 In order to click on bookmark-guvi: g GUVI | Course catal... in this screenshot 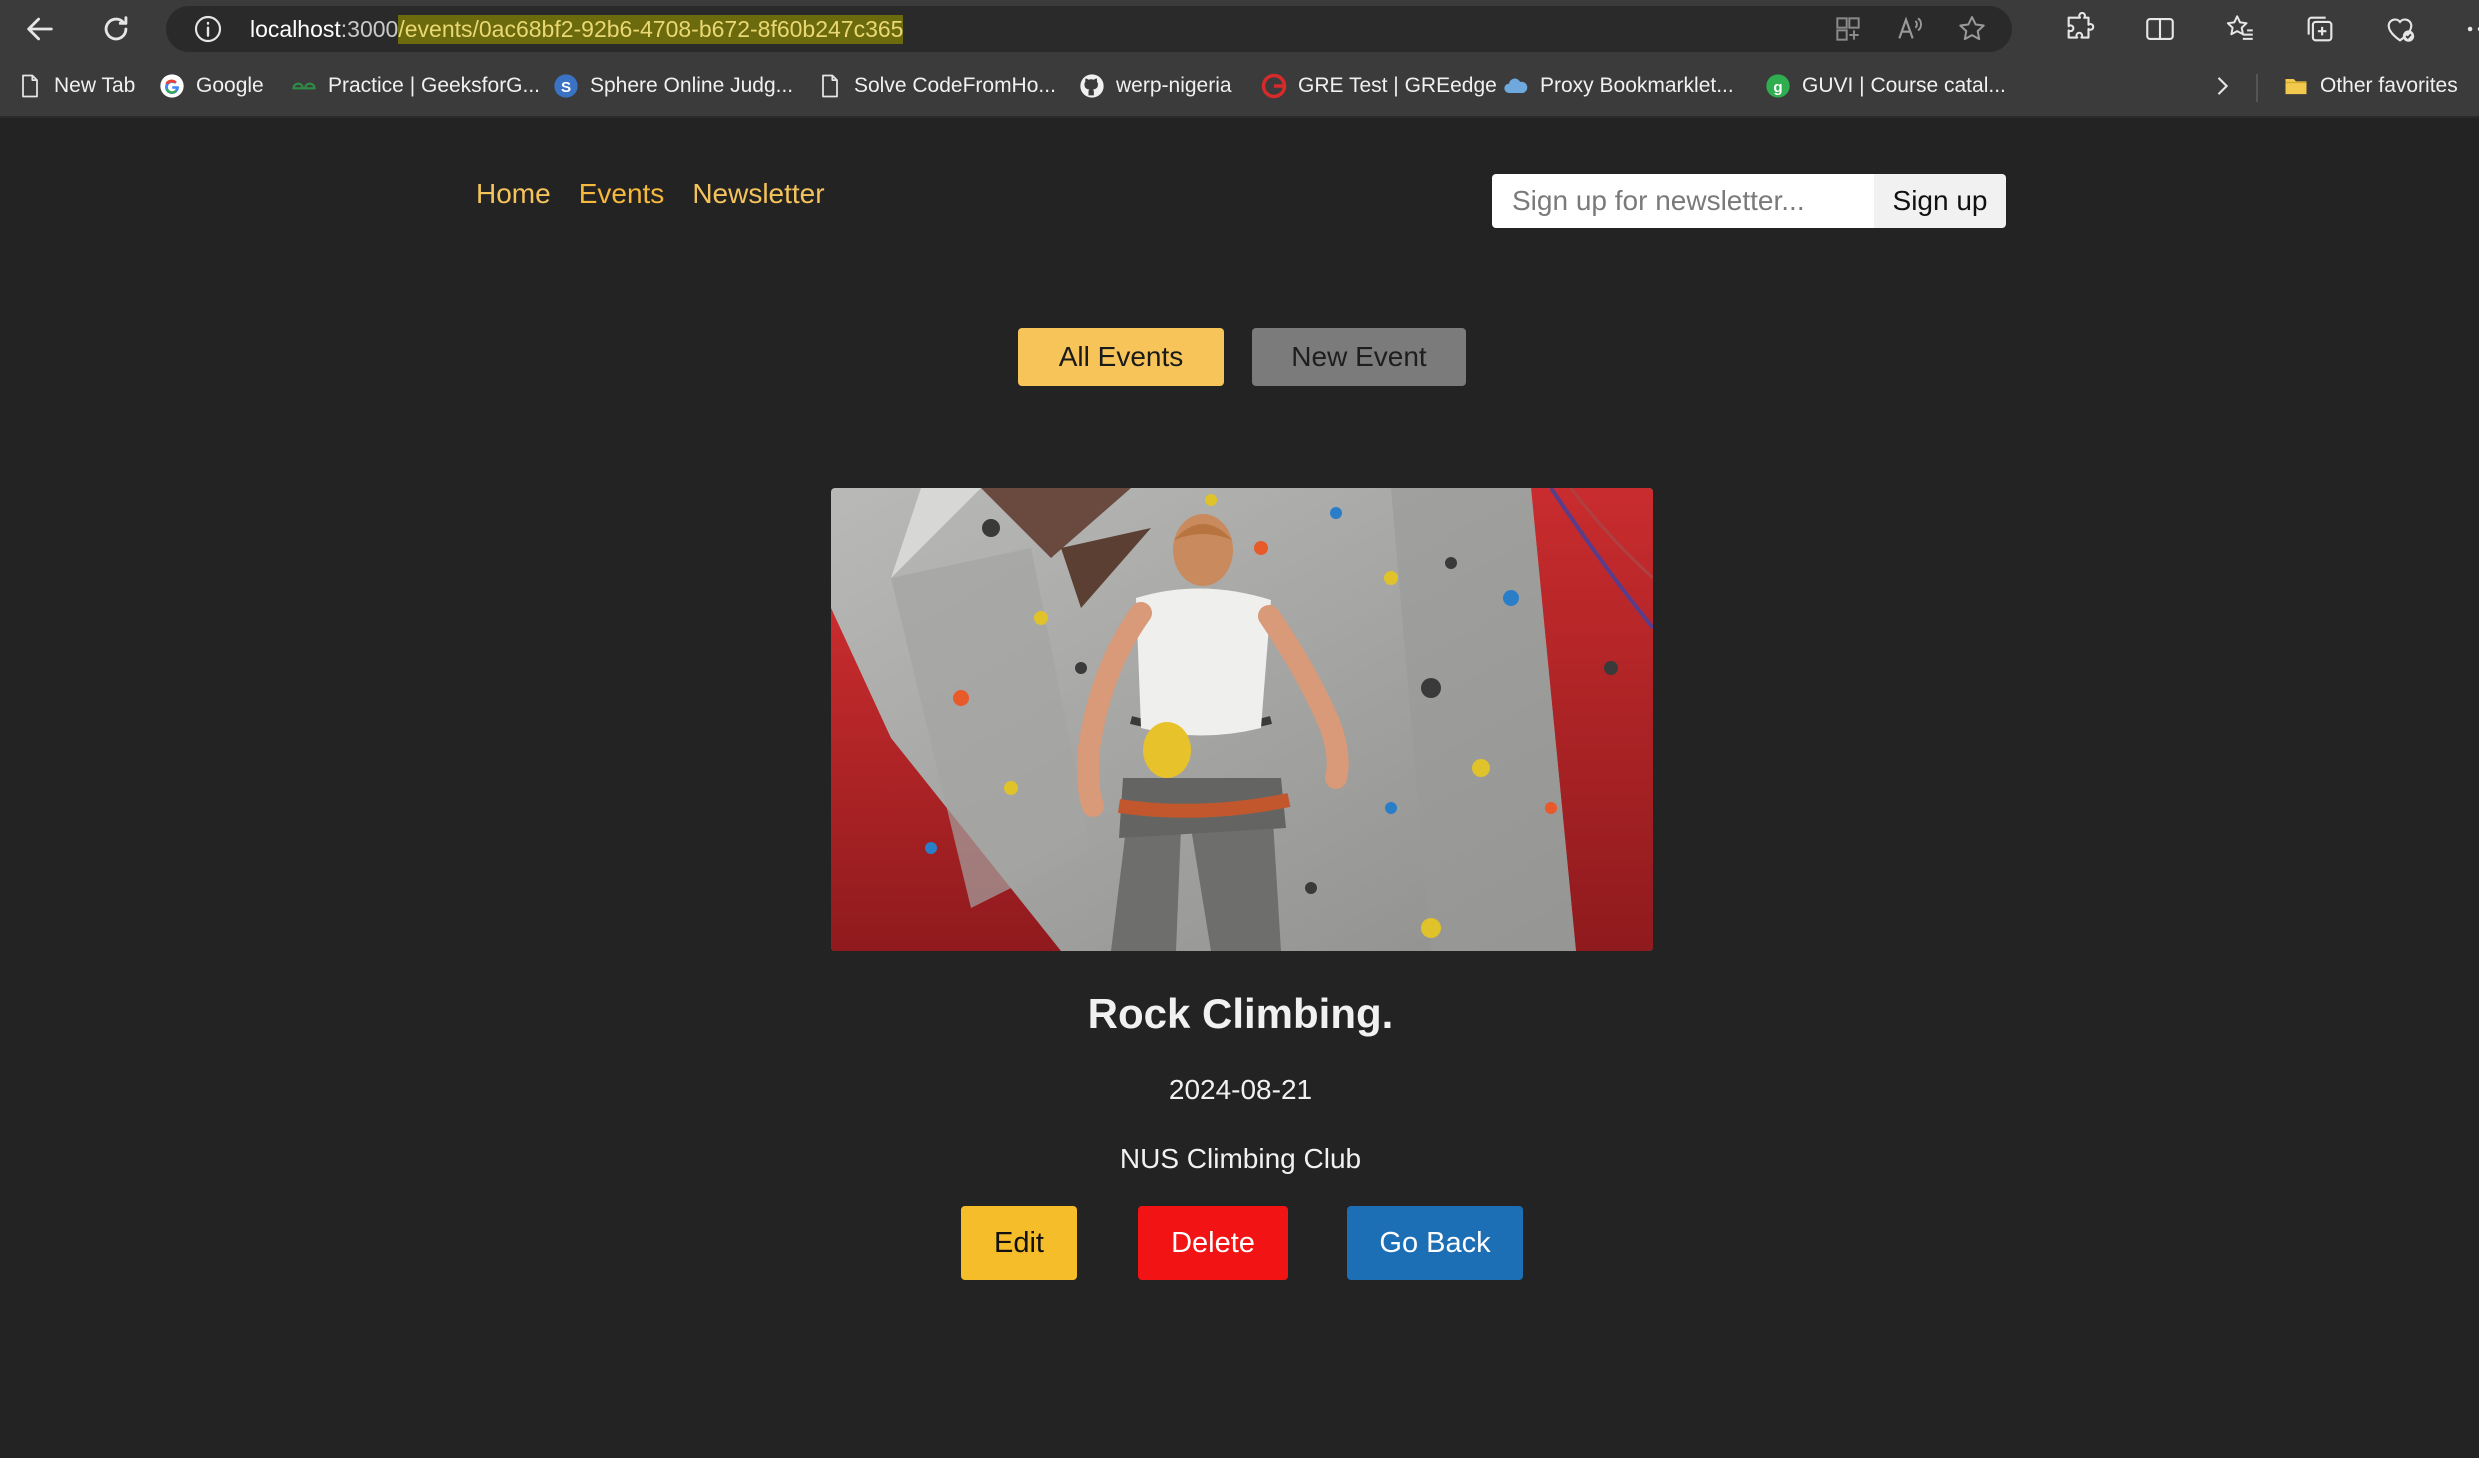, I will do `click(1885, 86)`.